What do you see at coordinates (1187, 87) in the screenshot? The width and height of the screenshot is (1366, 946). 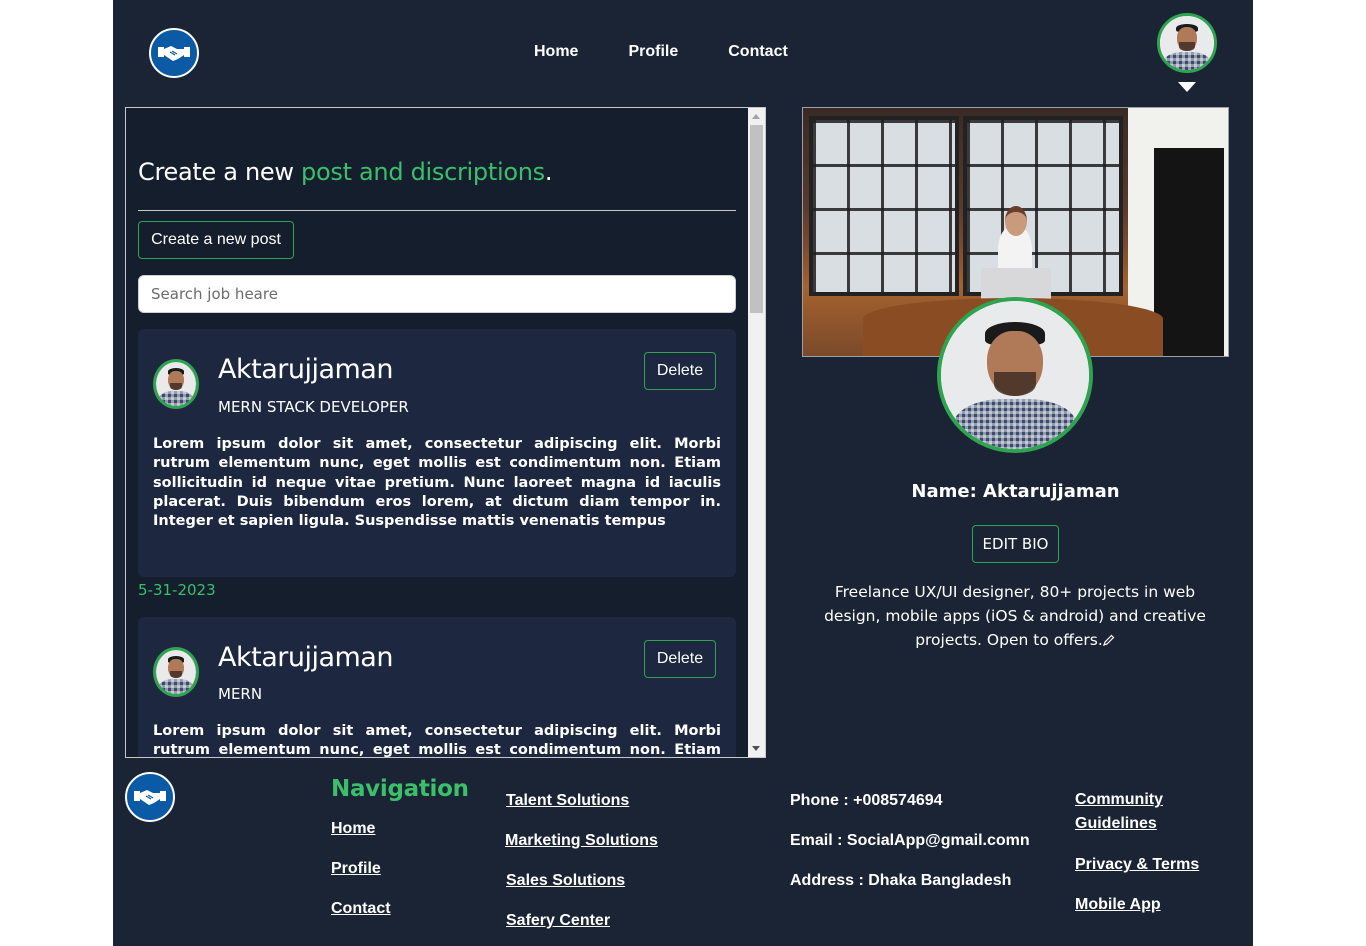 I see `caret-down-icon` at bounding box center [1187, 87].